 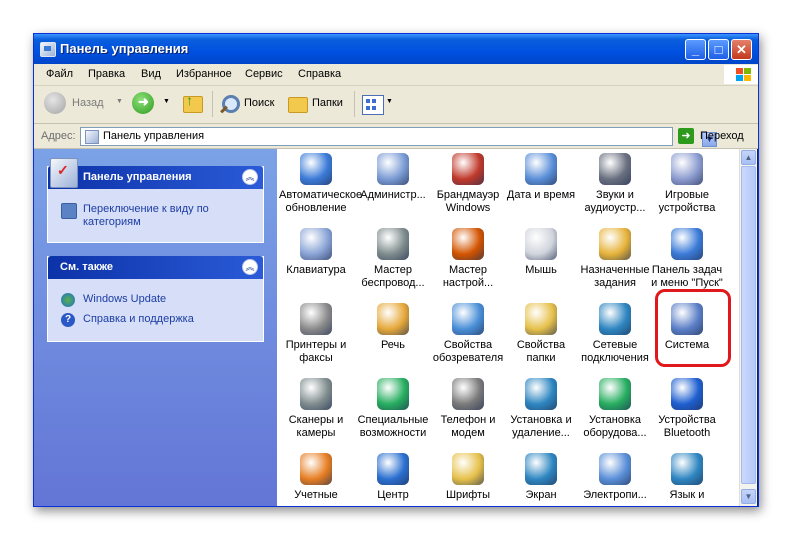 I want to click on control-panel-small-icon, so click(x=92, y=137).